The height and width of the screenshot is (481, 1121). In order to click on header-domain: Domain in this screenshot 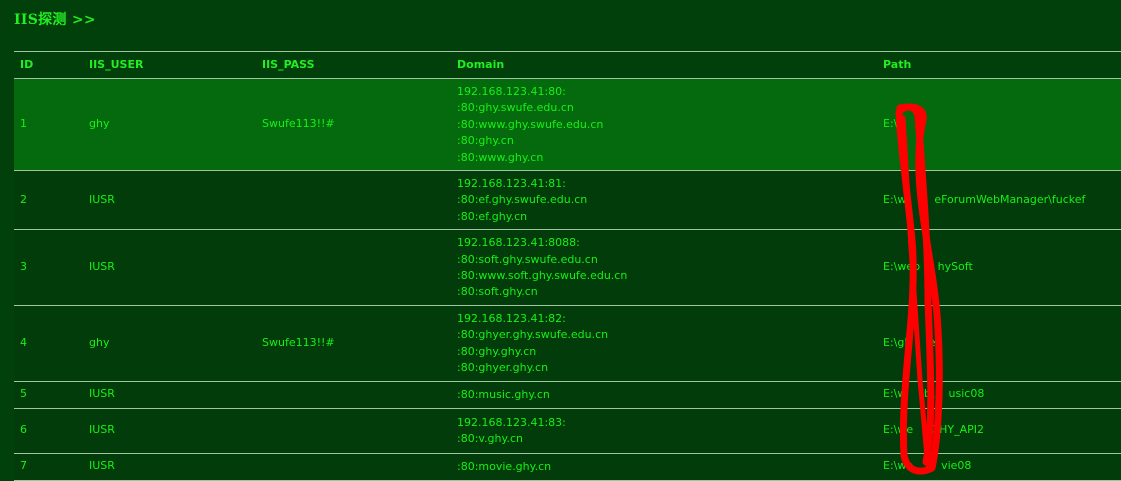, I will do `click(664, 65)`.